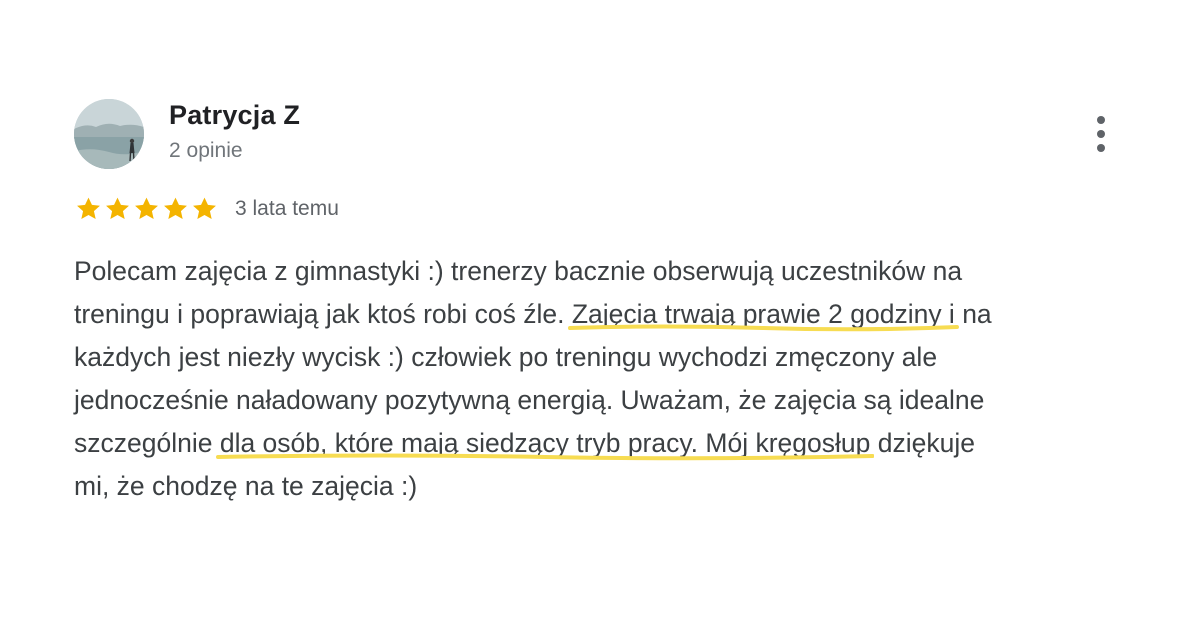 The width and height of the screenshot is (1200, 630). I want to click on highlighted-phrase: Zajęcia trwają prawie 2 godziny i, so click(763, 314).